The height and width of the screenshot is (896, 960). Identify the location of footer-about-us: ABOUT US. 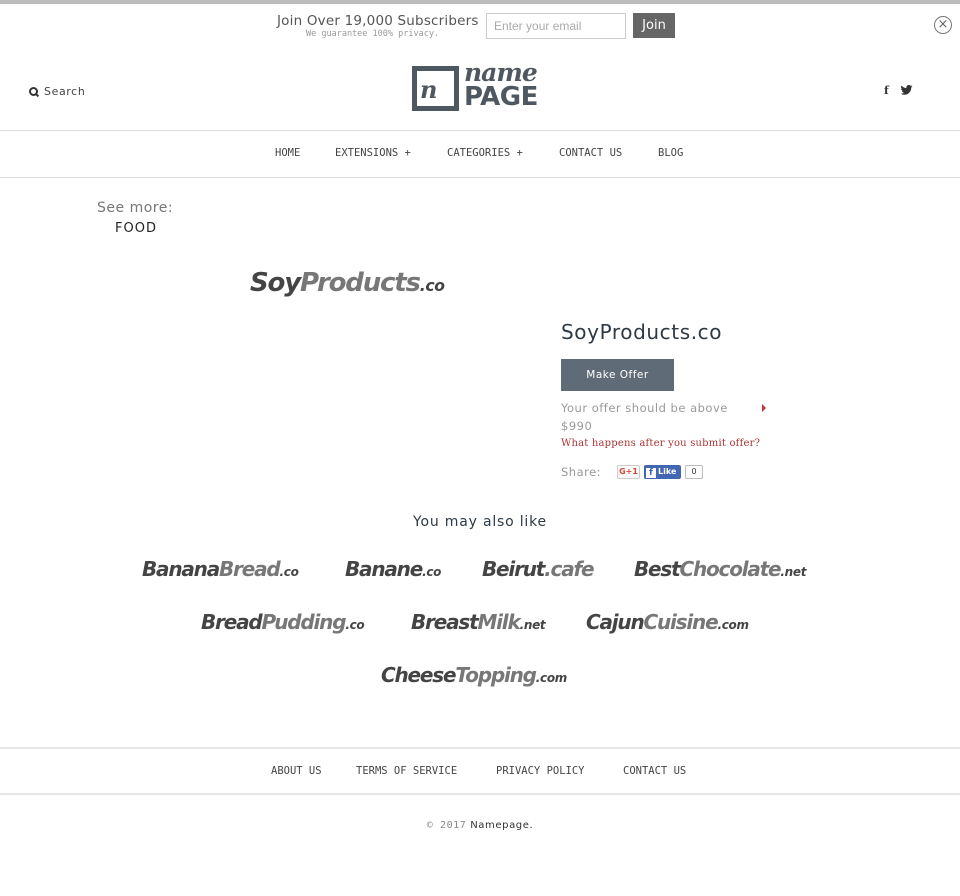
(296, 771).